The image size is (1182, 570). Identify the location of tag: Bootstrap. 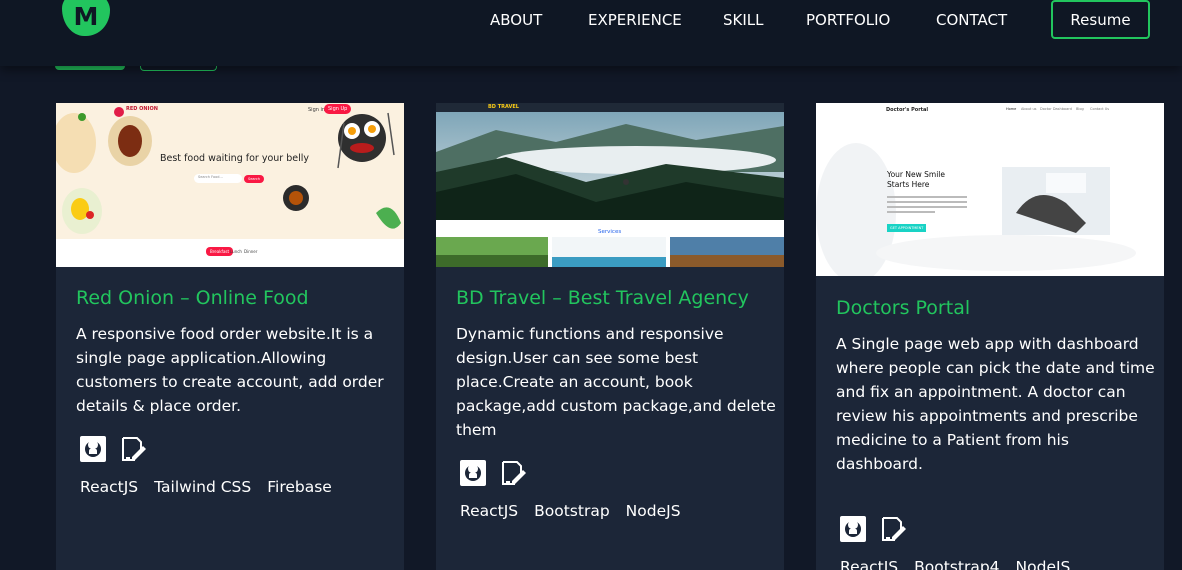
(572, 511).